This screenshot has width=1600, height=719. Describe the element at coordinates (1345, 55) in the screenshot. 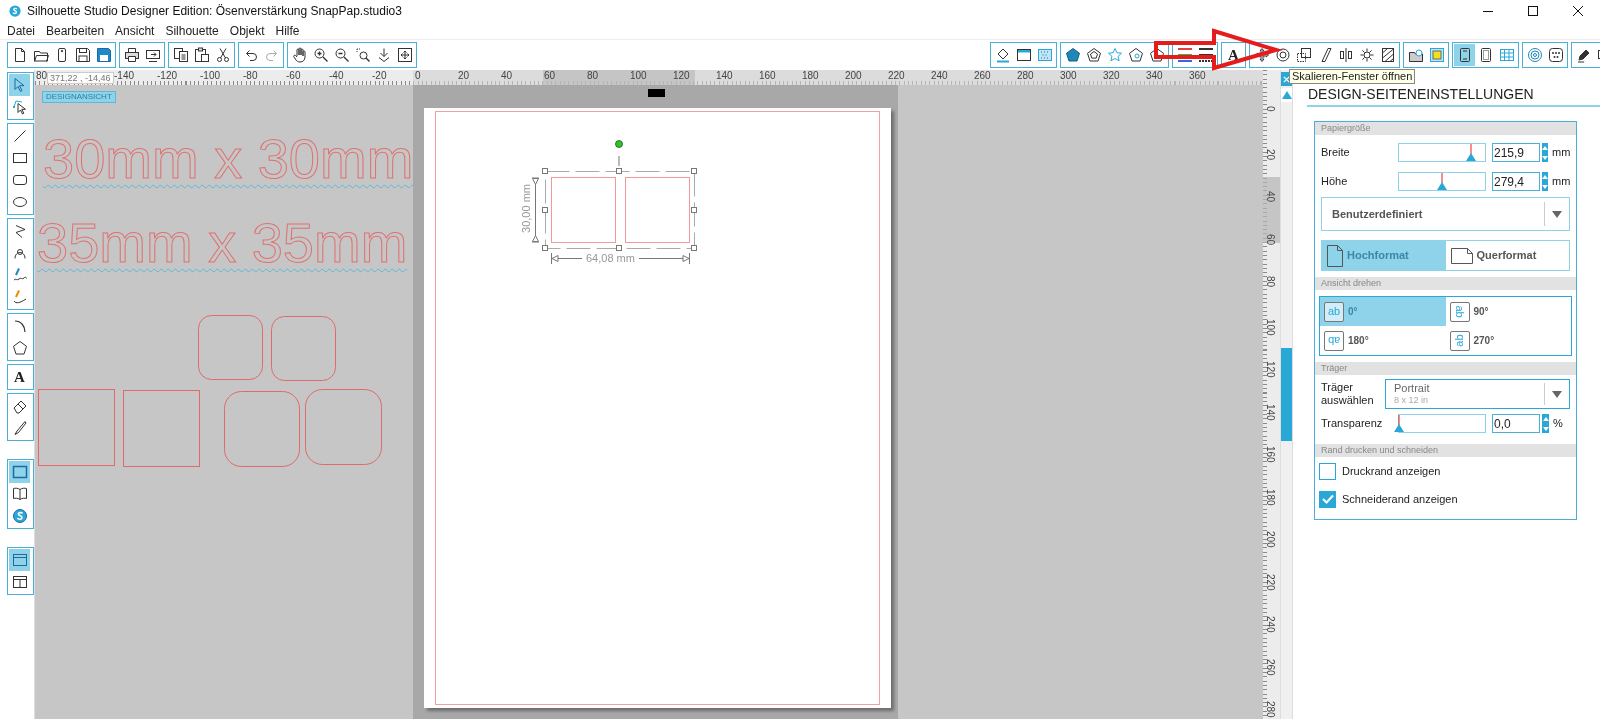

I see `align-icon` at that location.